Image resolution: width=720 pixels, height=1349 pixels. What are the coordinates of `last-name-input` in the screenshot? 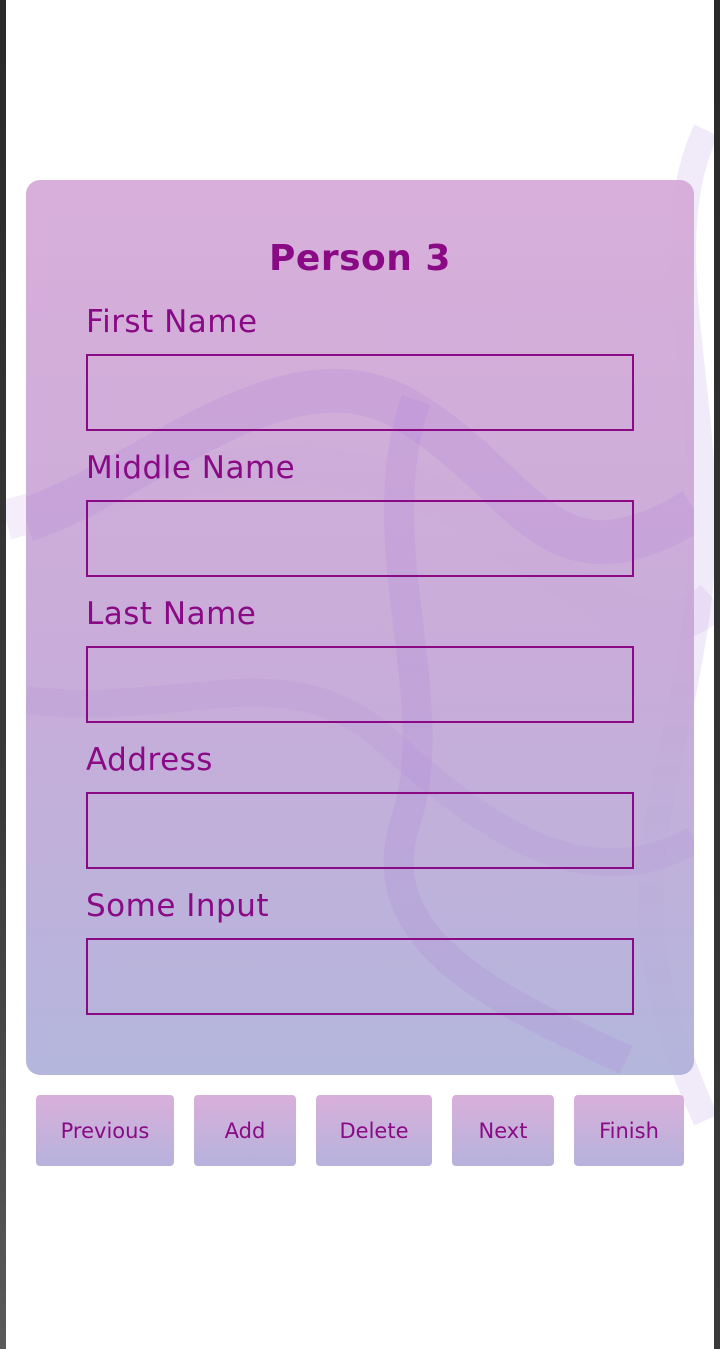 It's located at (360, 684).